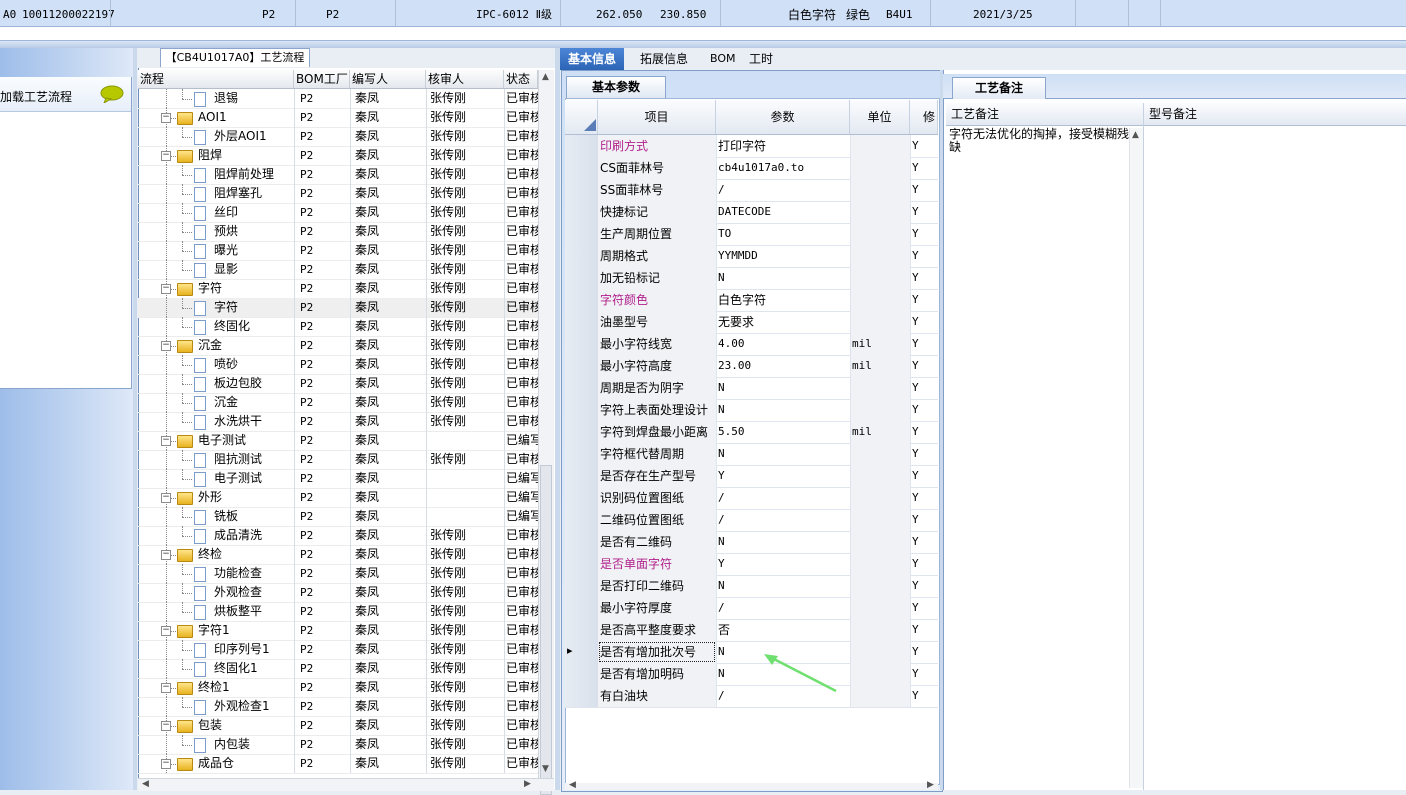 Image resolution: width=1406 pixels, height=795 pixels. What do you see at coordinates (338, 175) in the screenshot?
I see `flow-row: 阻焊前处理 P2 秦凤 张传刚 已审核` at bounding box center [338, 175].